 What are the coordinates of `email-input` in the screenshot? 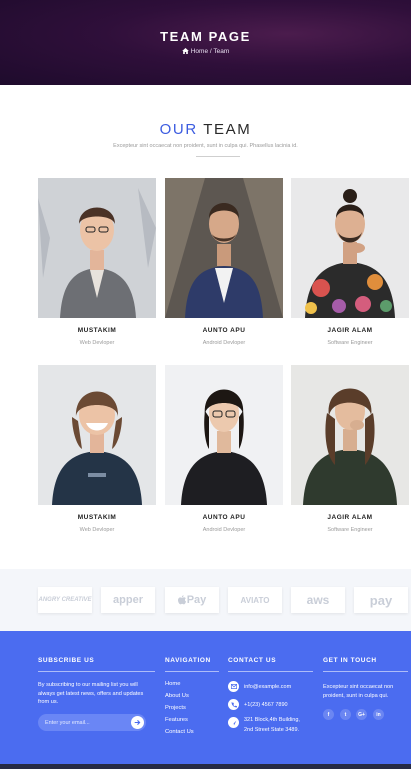 It's located at (85, 722).